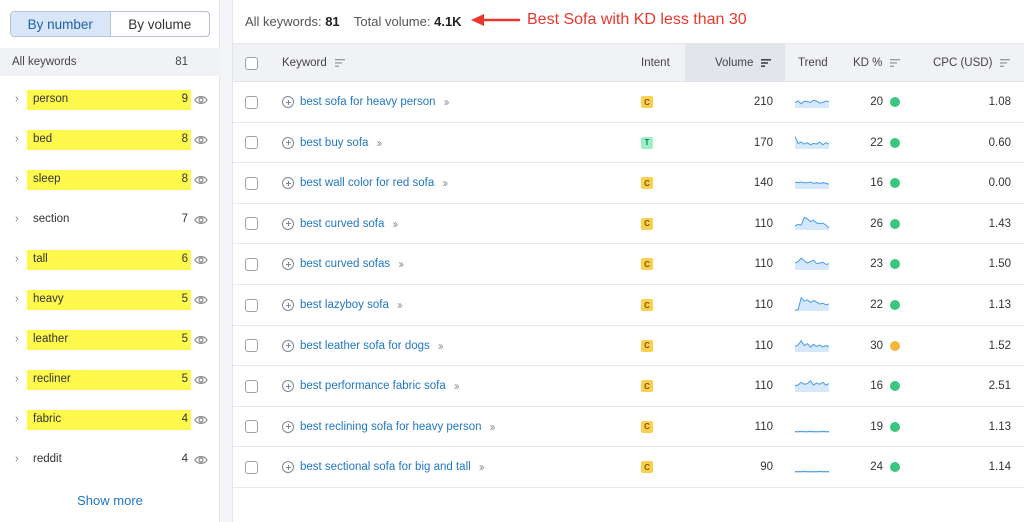  What do you see at coordinates (110, 260) in the screenshot?
I see `keyword-group-tall: › tall 6` at bounding box center [110, 260].